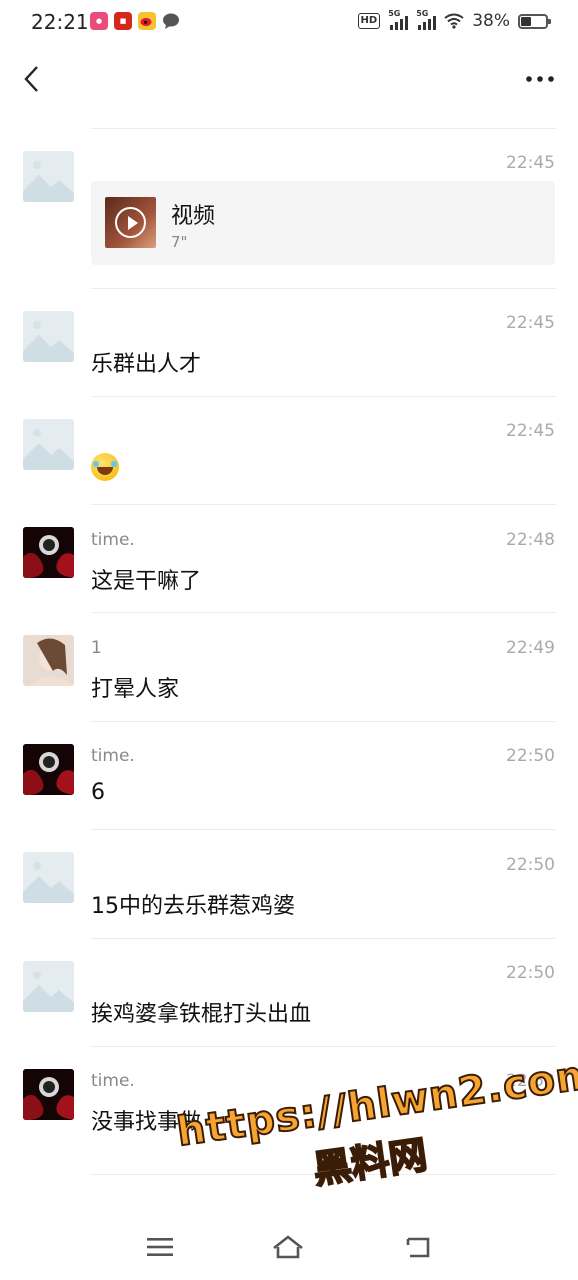 Image resolution: width=578 pixels, height=1280 pixels. Describe the element at coordinates (201, 1012) in the screenshot. I see `message-text: 挨鸡婆拿铁棍打头出血` at that location.